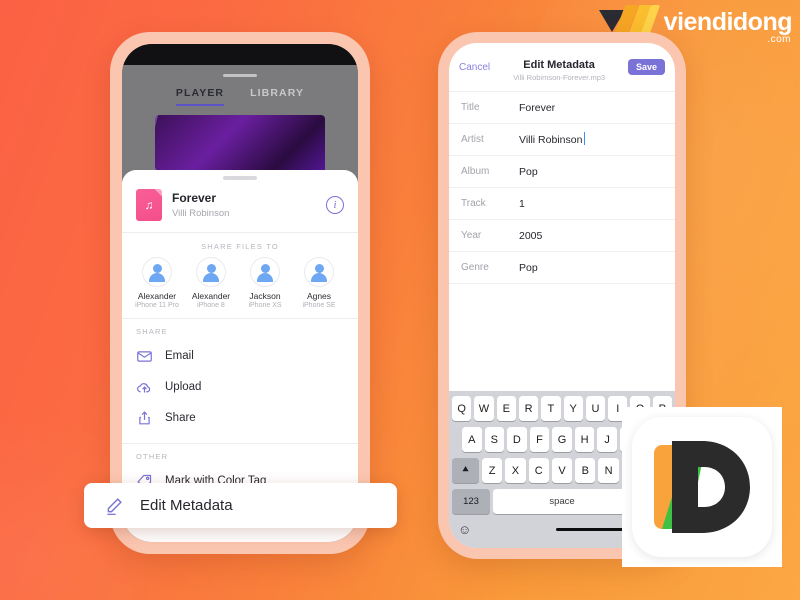 The width and height of the screenshot is (800, 600). Describe the element at coordinates (562, 501) in the screenshot. I see `space-key: space` at that location.